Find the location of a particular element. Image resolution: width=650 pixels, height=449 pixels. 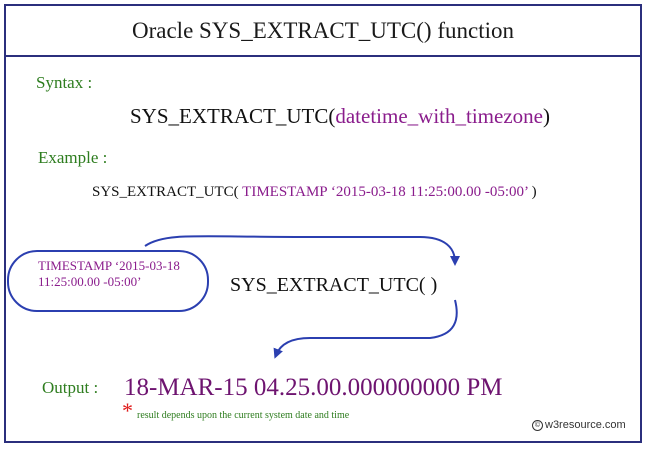

output-value: 18-MAR-15 04.25.00.000000000 PM is located at coordinates (313, 387).